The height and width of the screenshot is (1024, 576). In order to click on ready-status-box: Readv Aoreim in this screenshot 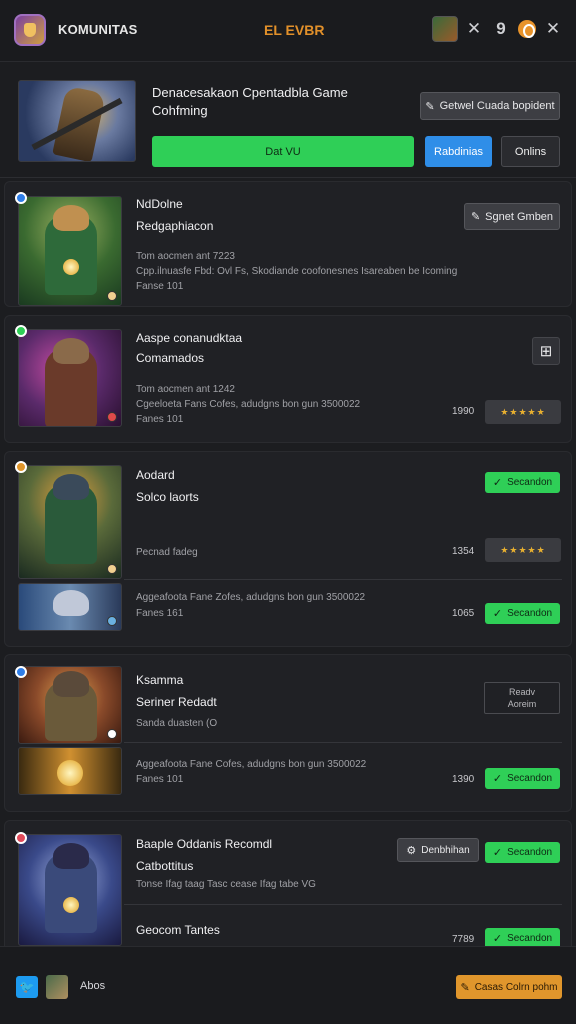, I will do `click(522, 698)`.